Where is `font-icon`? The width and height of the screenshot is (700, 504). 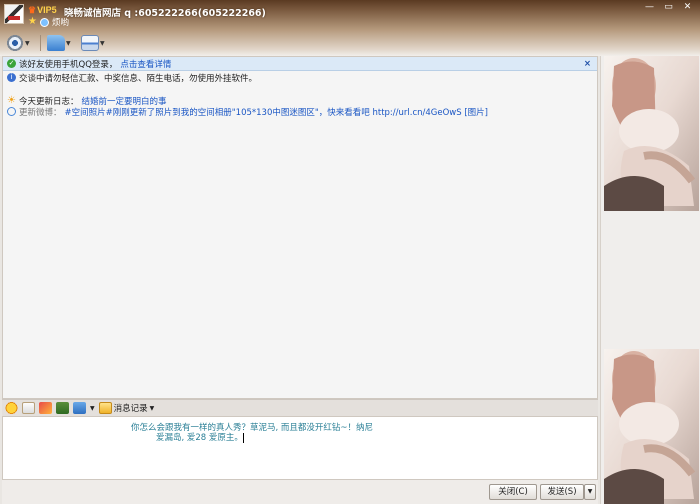
font-icon is located at coordinates (28, 408).